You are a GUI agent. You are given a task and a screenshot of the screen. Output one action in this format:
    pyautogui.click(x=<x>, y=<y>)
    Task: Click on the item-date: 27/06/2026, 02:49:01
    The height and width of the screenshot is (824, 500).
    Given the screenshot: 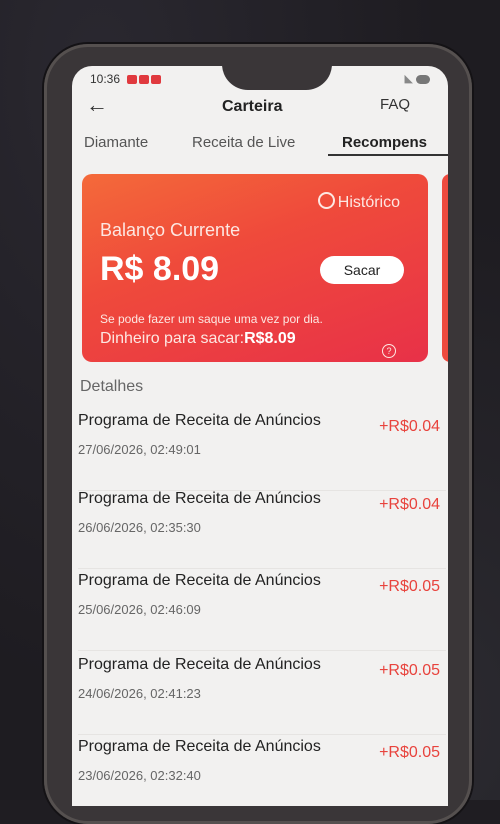 What is the action you would take?
    pyautogui.click(x=139, y=449)
    